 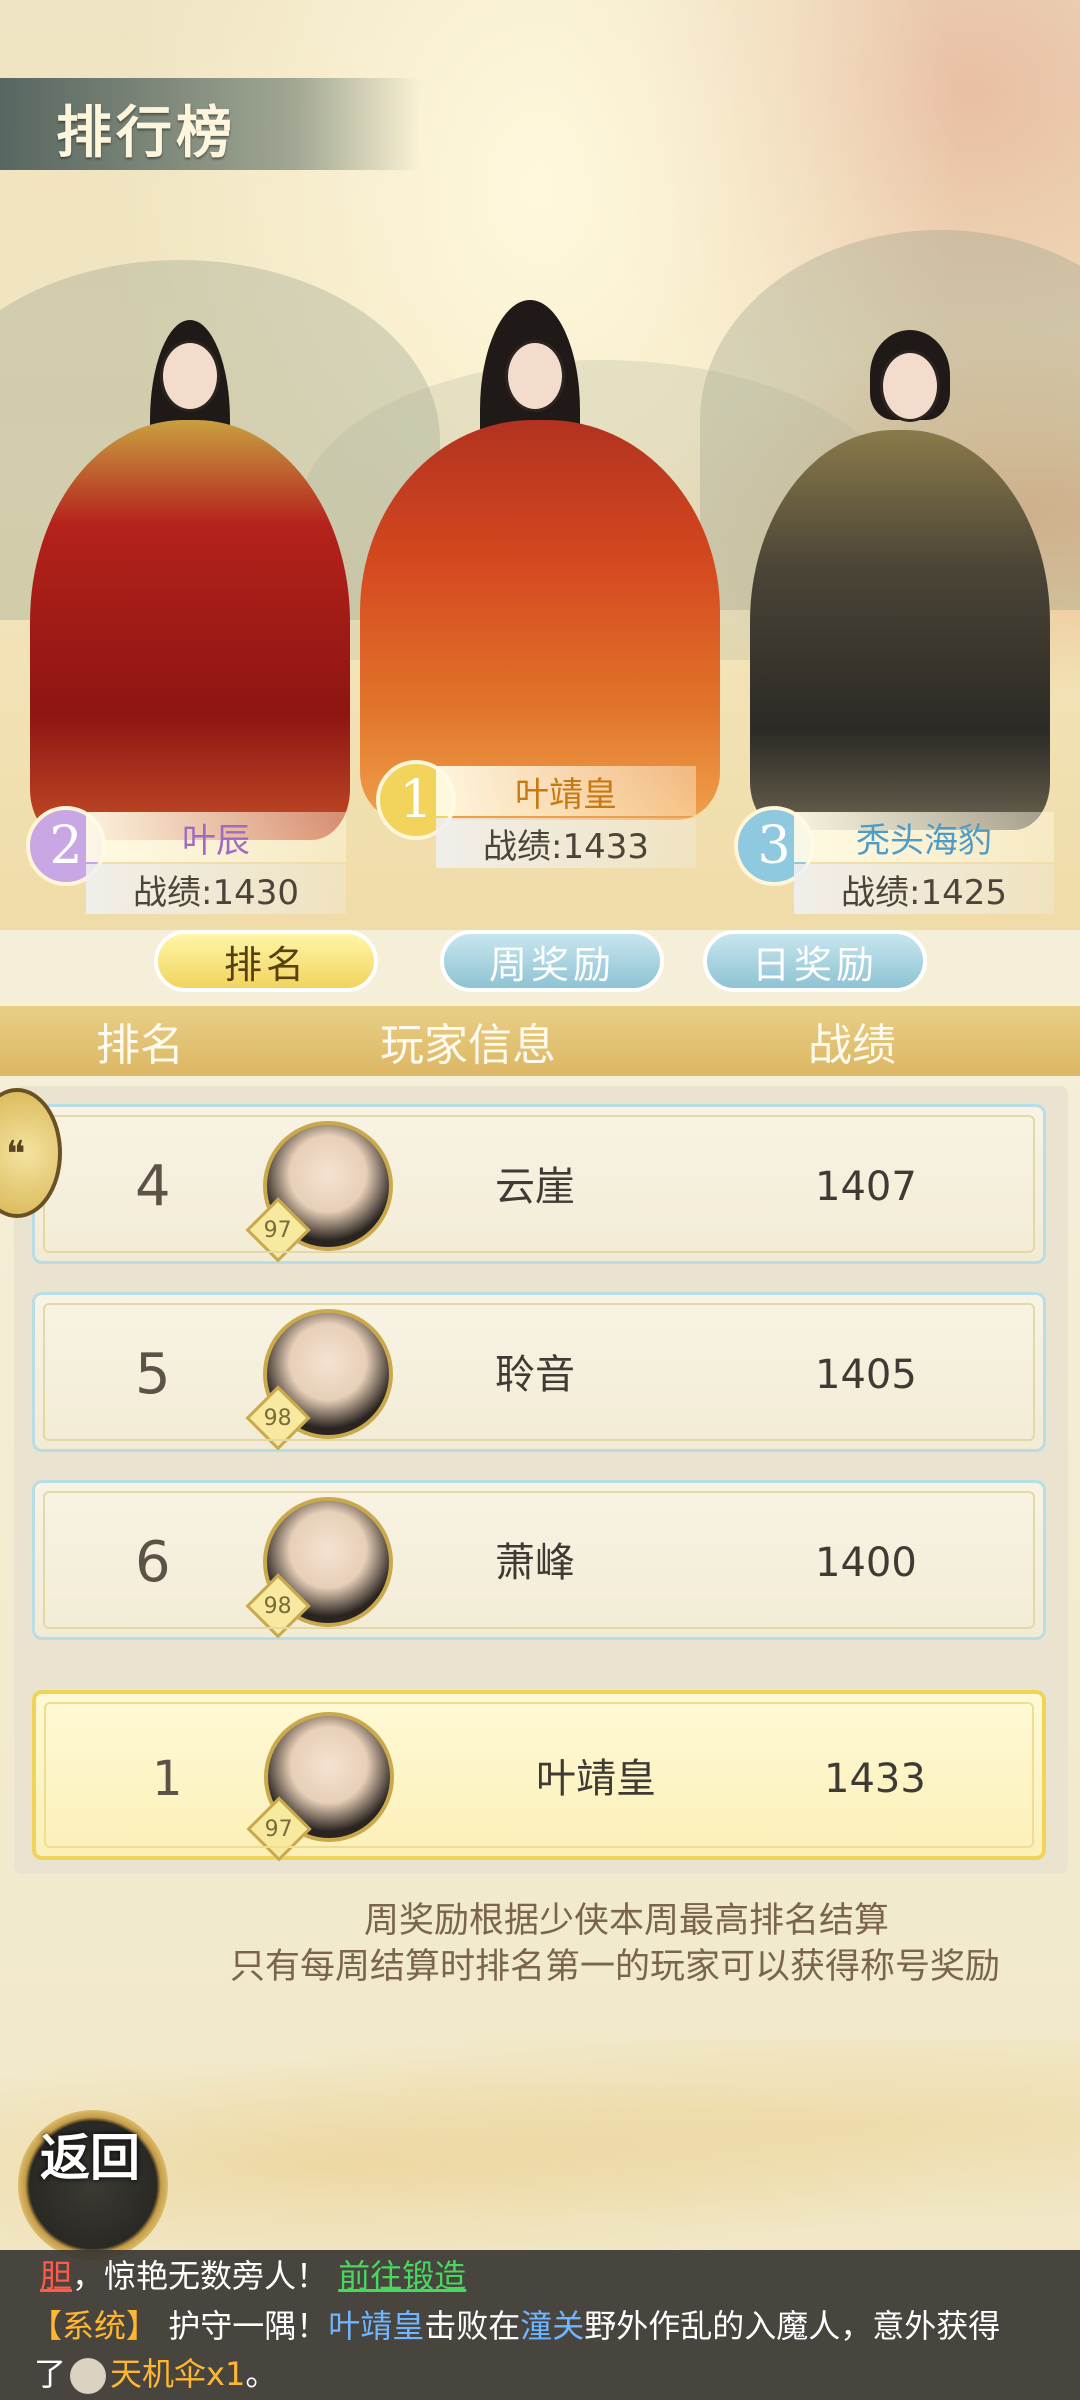 I want to click on player-name: 萧峰, so click(x=535, y=1563).